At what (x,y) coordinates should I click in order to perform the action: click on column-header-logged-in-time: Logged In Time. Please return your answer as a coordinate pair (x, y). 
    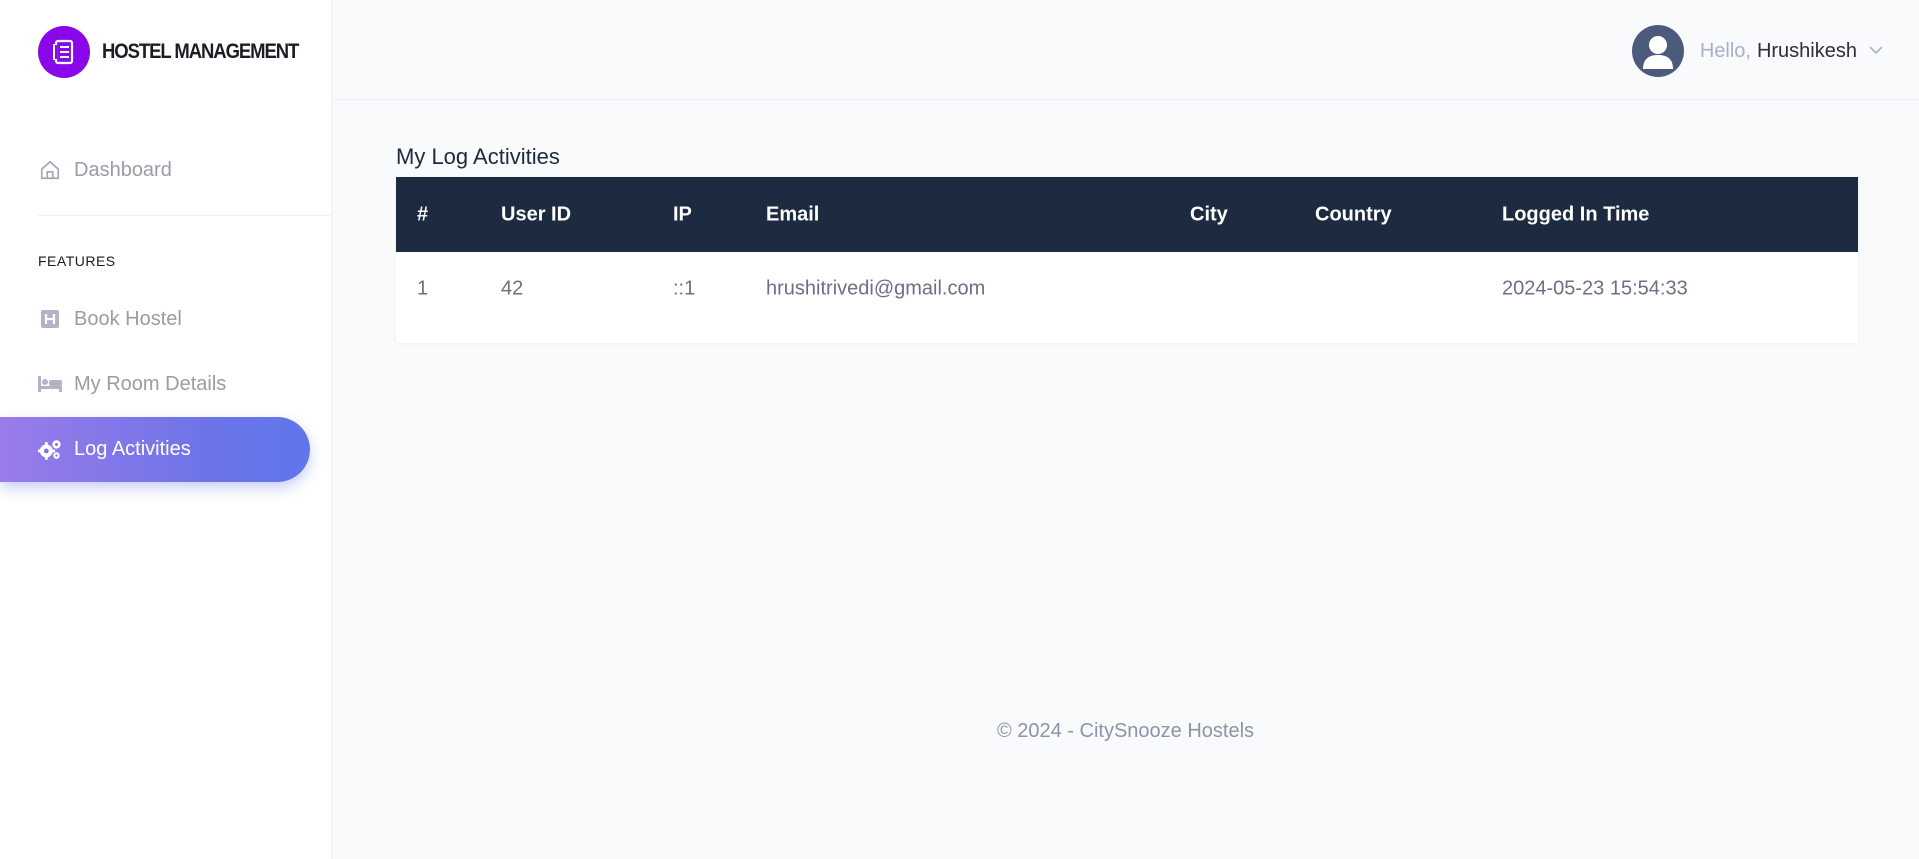
    Looking at the image, I should click on (1576, 214).